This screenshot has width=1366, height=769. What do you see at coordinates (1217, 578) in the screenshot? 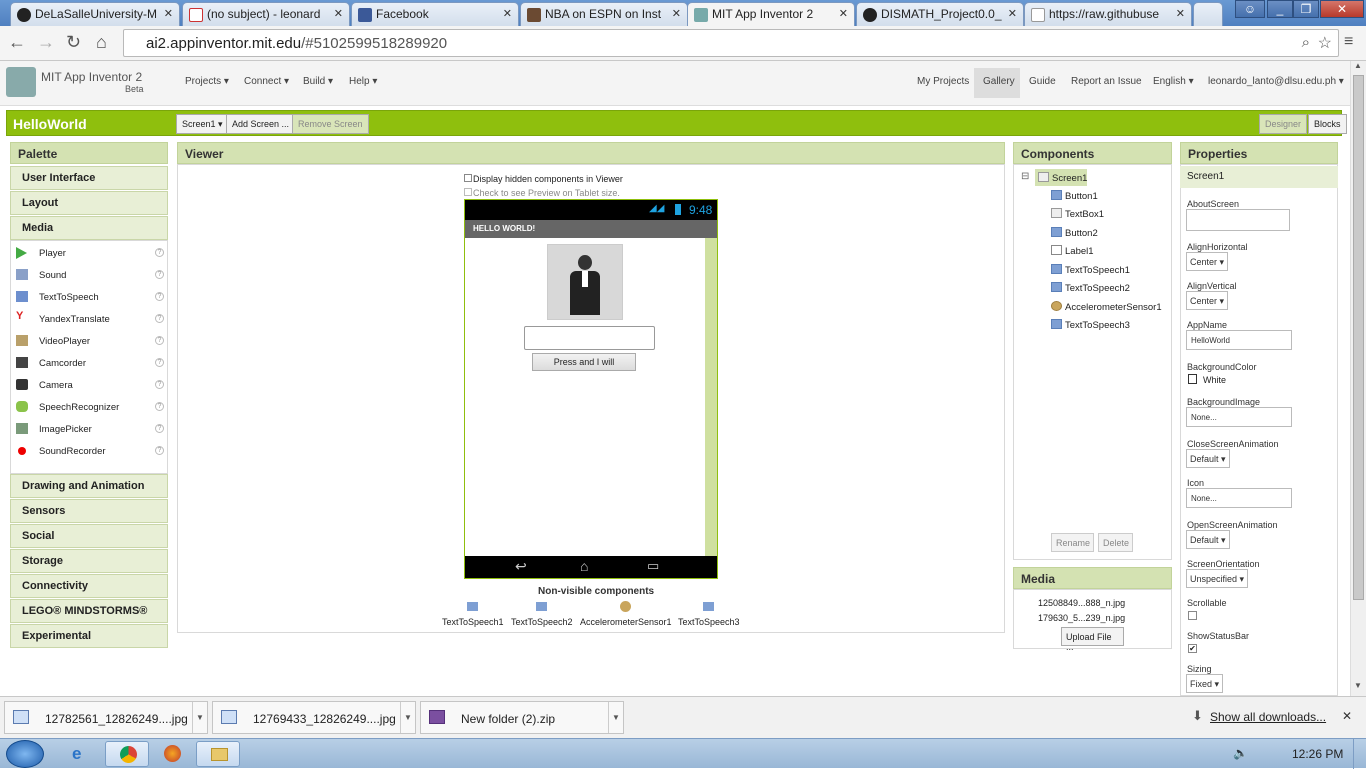
I see `prop-orientation-select: Unspecified ▾` at bounding box center [1217, 578].